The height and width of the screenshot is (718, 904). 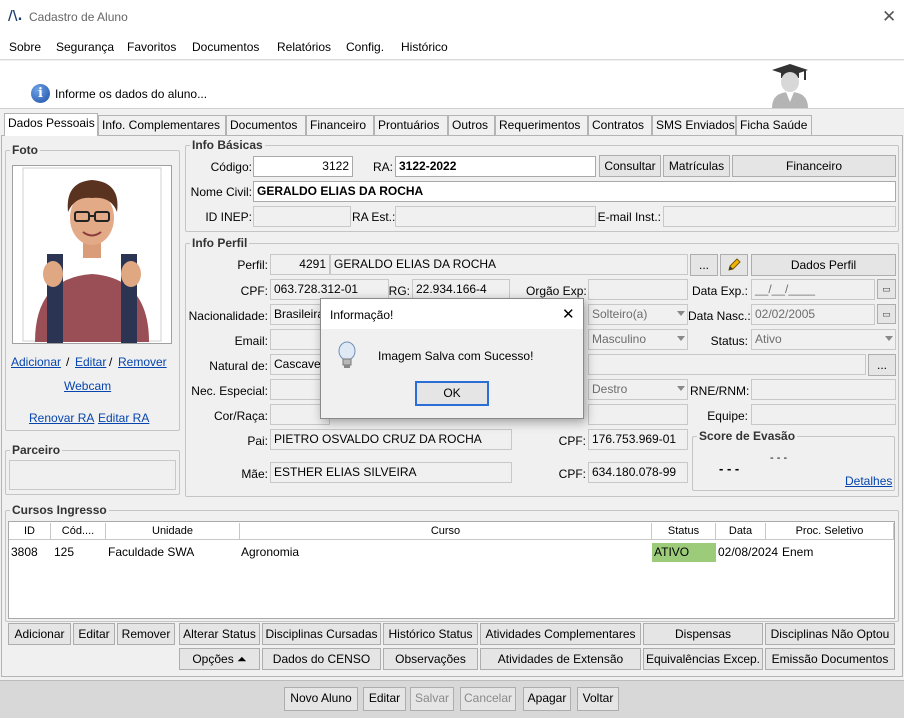 What do you see at coordinates (823, 414) in the screenshot?
I see `equipe-field` at bounding box center [823, 414].